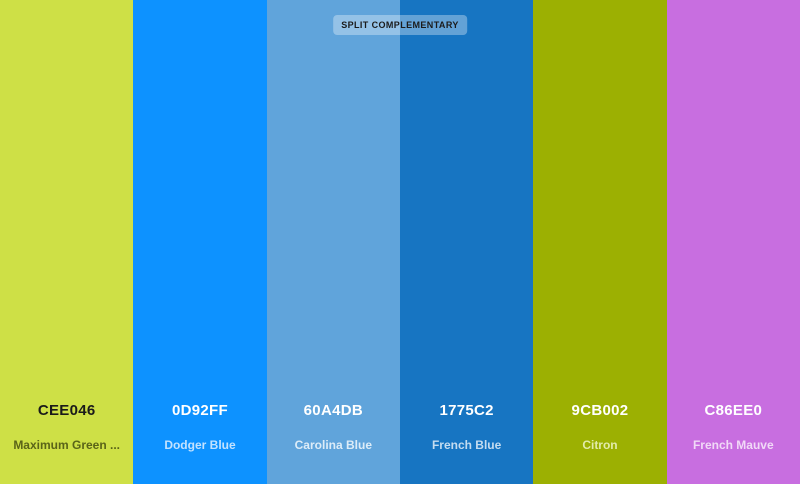 The image size is (800, 484). What do you see at coordinates (466, 410) in the screenshot?
I see `swatch-hex-code: 1775C2` at bounding box center [466, 410].